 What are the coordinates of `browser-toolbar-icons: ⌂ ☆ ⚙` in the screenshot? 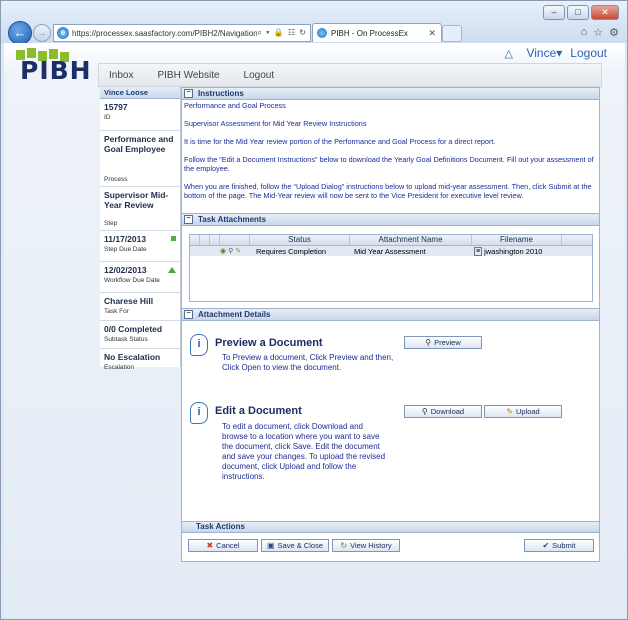 It's located at (600, 32).